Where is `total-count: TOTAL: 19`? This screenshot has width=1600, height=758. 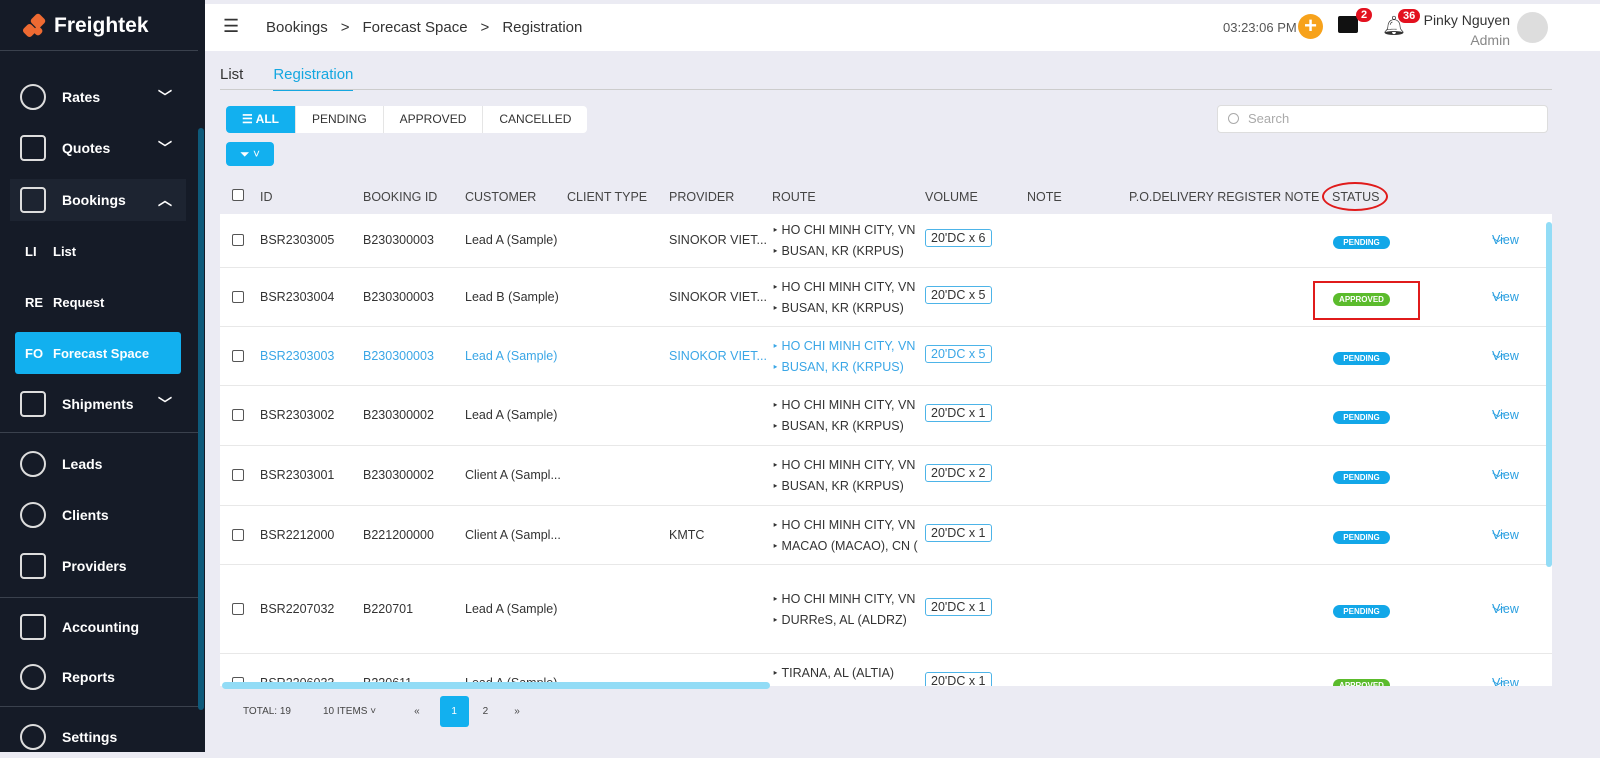 total-count: TOTAL: 19 is located at coordinates (267, 711).